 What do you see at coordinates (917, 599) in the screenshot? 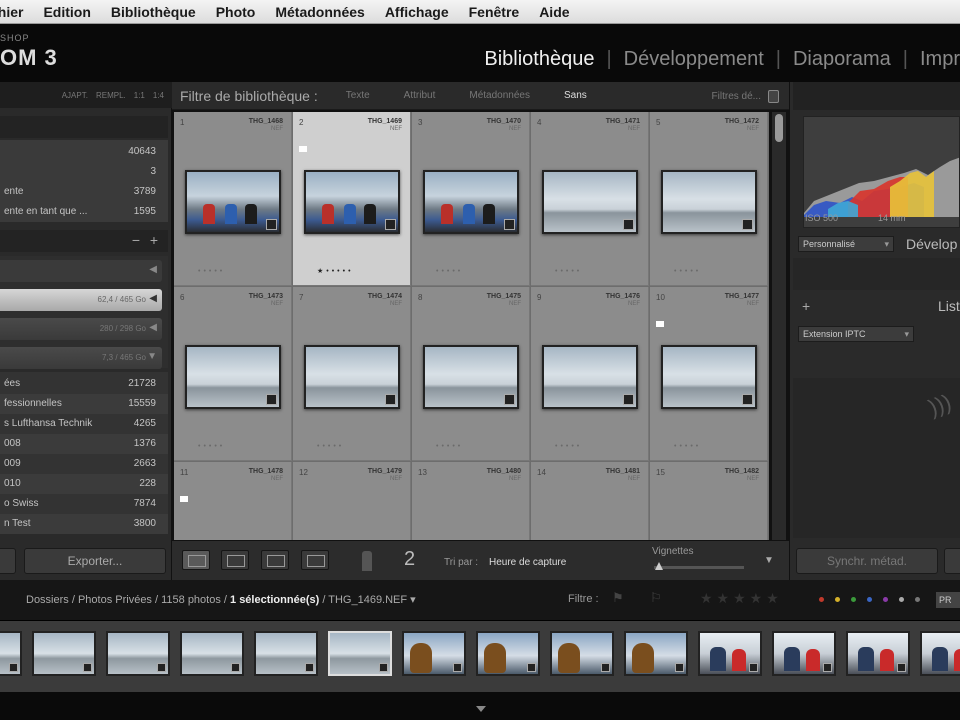
I see `label-other-icon` at bounding box center [917, 599].